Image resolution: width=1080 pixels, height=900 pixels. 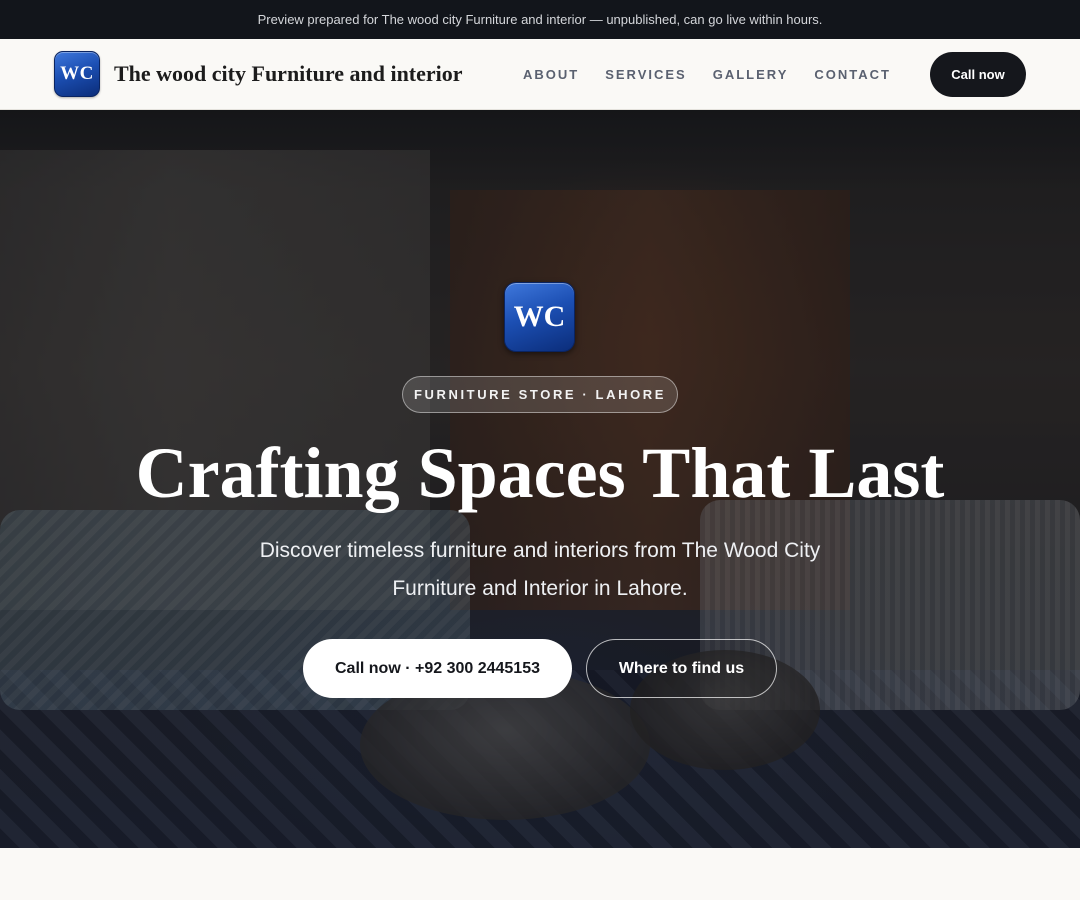 What do you see at coordinates (540, 473) in the screenshot?
I see `hero-title: Crafting Spaces That Last` at bounding box center [540, 473].